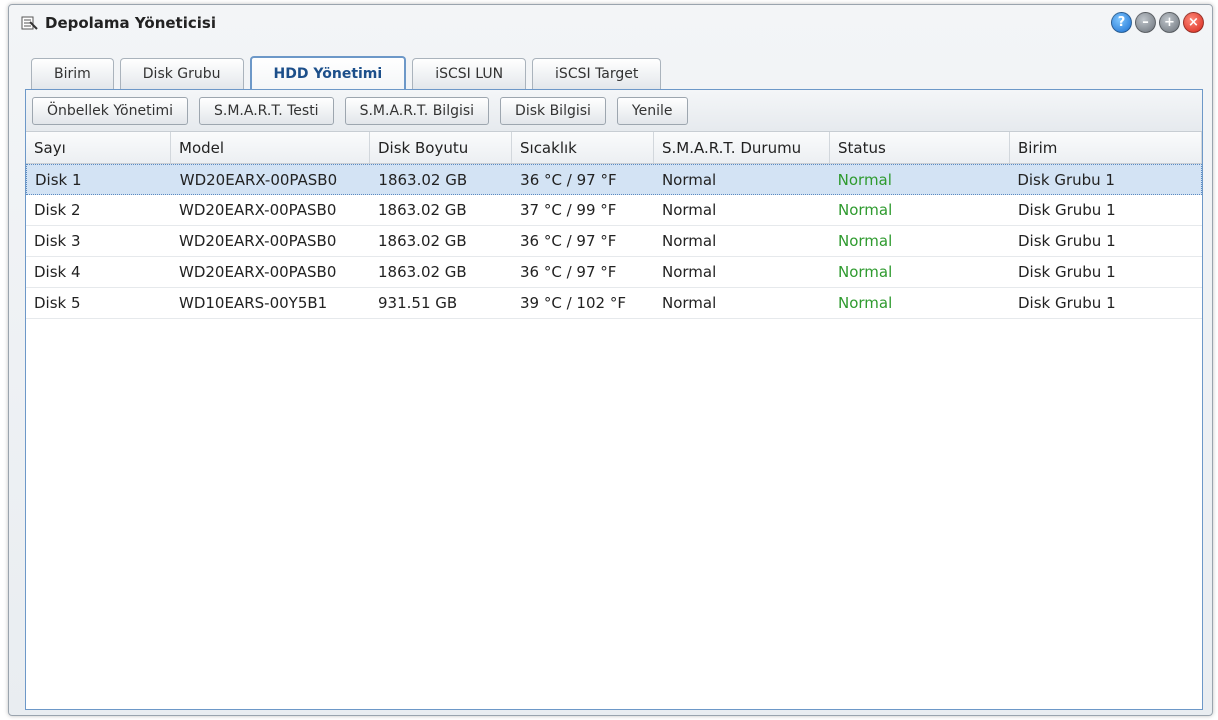 The width and height of the screenshot is (1218, 720). I want to click on tab-iscsi-lun: iSCSI LUN, so click(469, 73).